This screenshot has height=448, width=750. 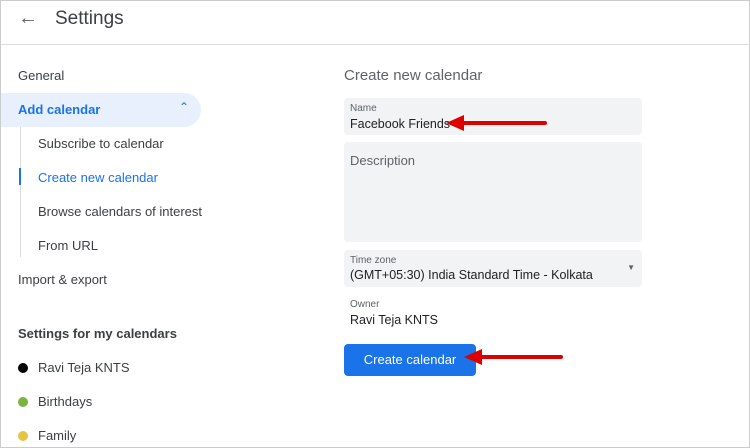 What do you see at coordinates (413, 75) in the screenshot?
I see `form-heading: Create new calendar` at bounding box center [413, 75].